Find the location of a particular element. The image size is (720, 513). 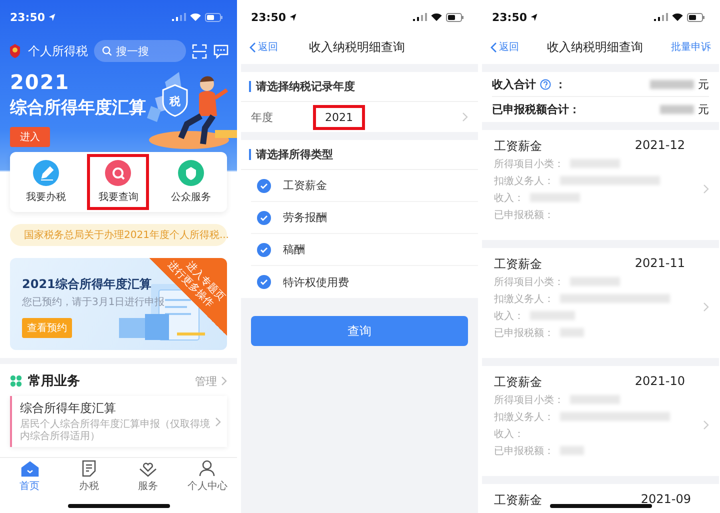

income-type-option: 特许权使用费 is located at coordinates (364, 282).